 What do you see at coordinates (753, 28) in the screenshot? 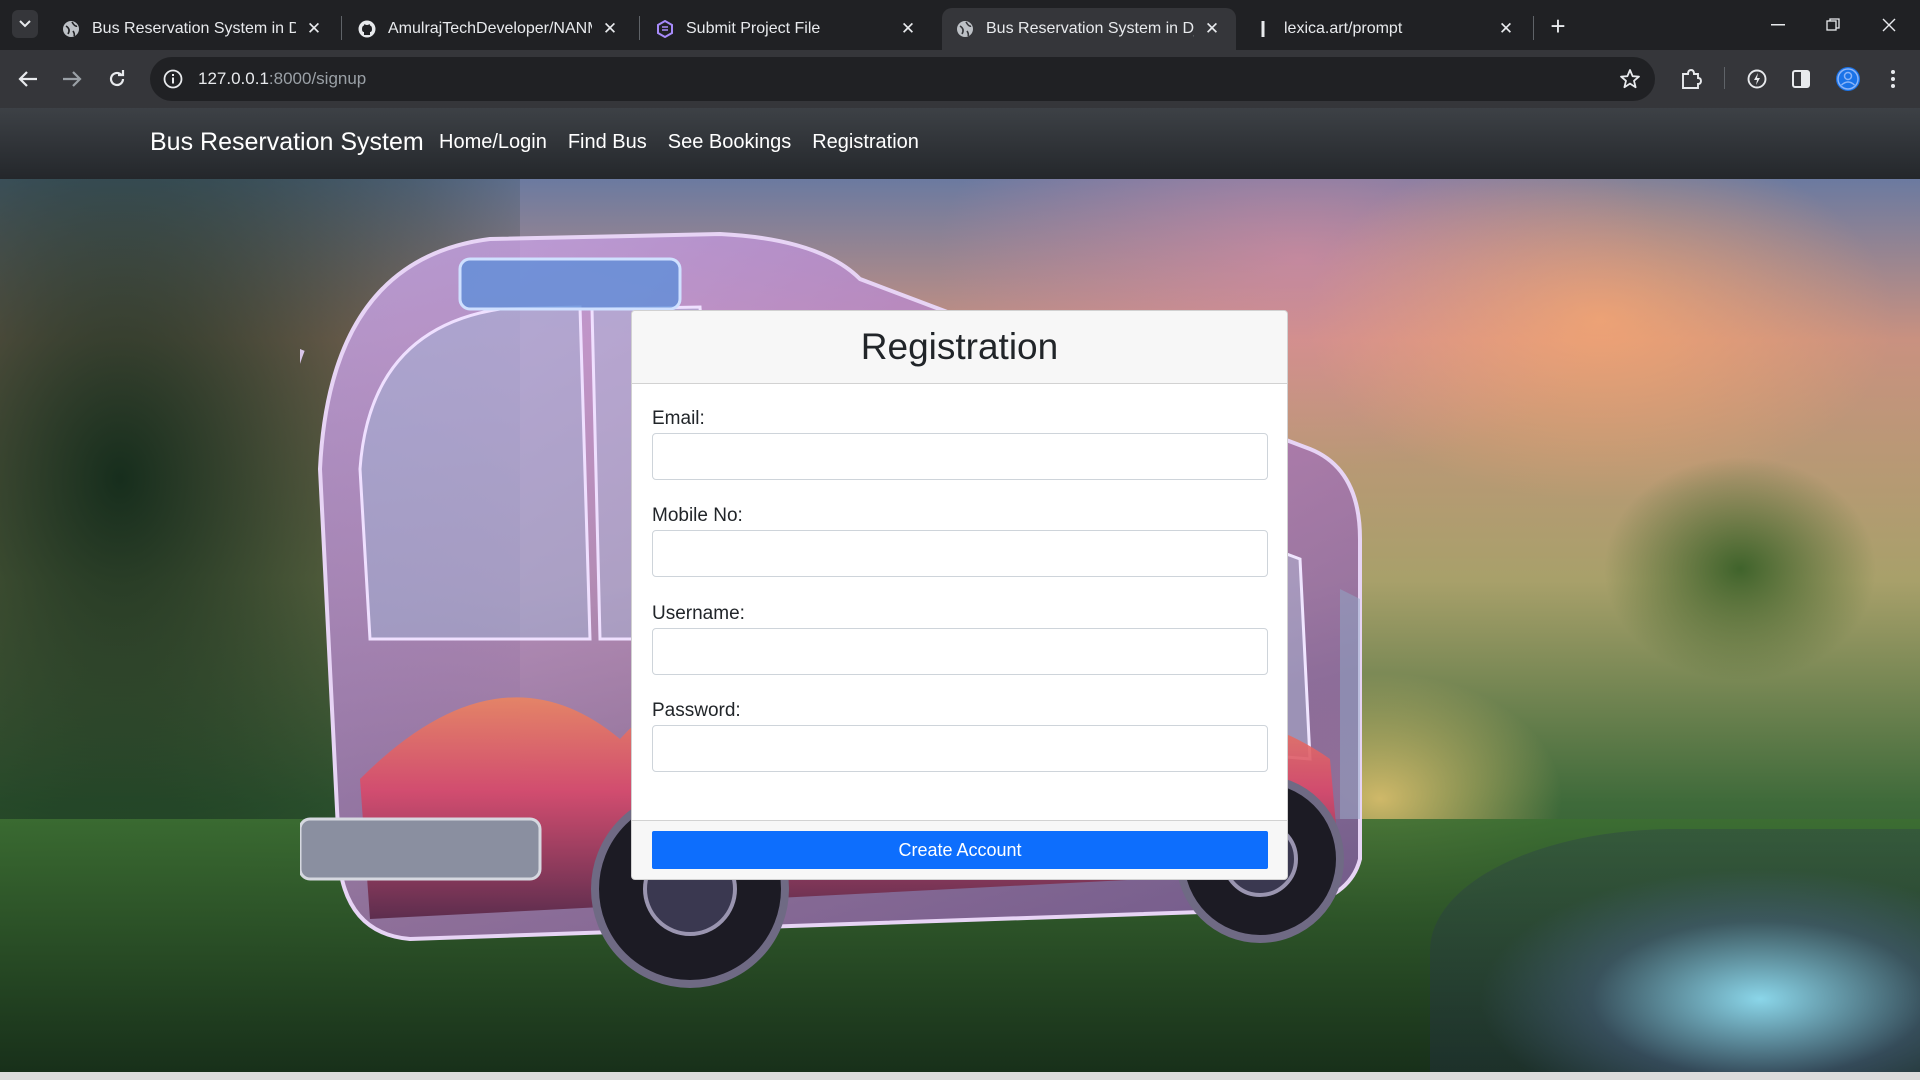
I see `tab-title: Submit Project File` at bounding box center [753, 28].